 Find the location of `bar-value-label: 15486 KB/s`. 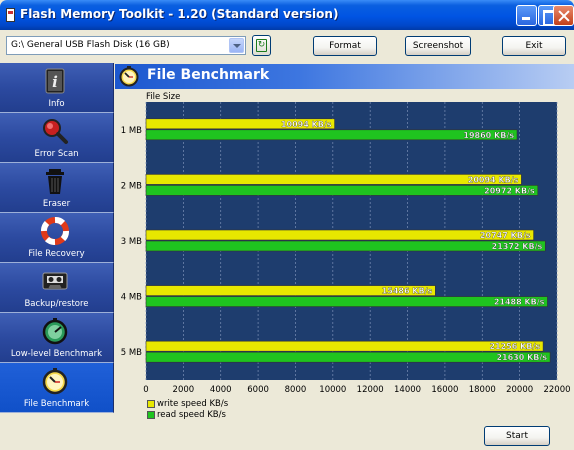

bar-value-label: 15486 KB/s is located at coordinates (407, 291).